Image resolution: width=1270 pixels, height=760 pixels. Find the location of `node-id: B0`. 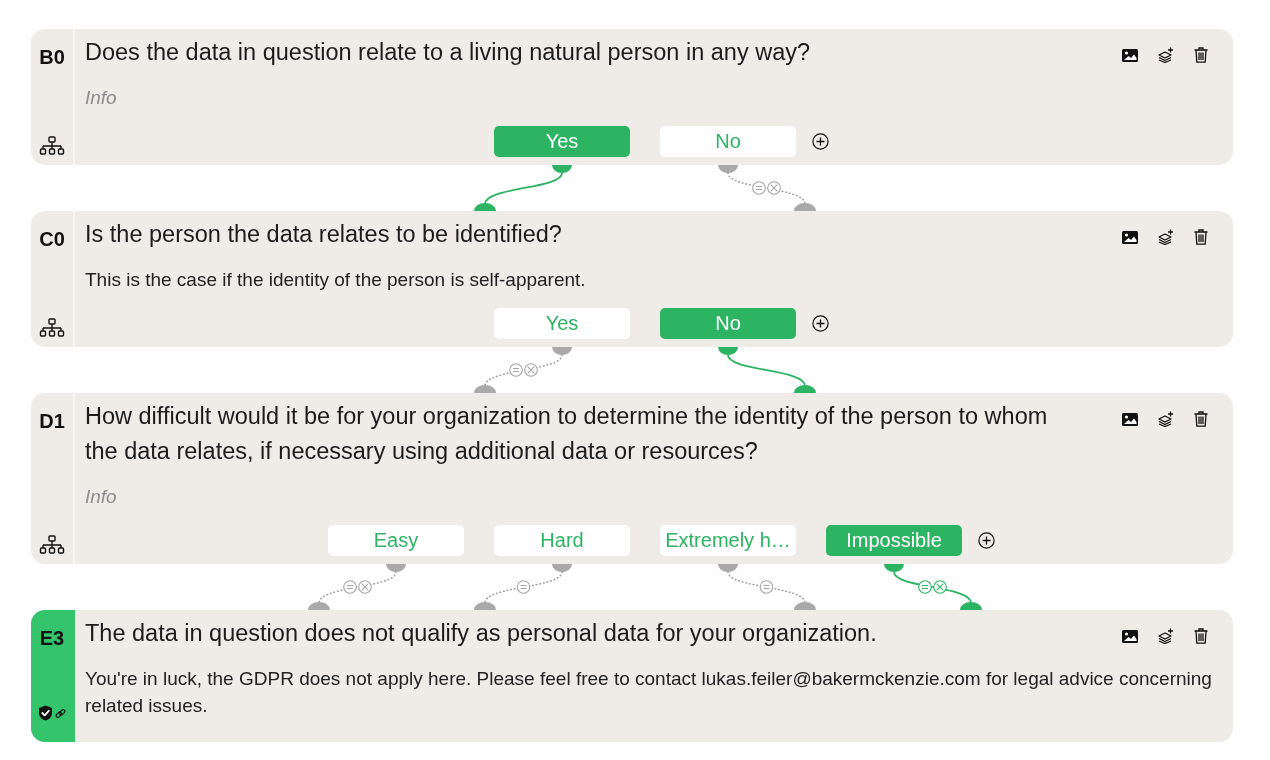

node-id: B0 is located at coordinates (52, 57).